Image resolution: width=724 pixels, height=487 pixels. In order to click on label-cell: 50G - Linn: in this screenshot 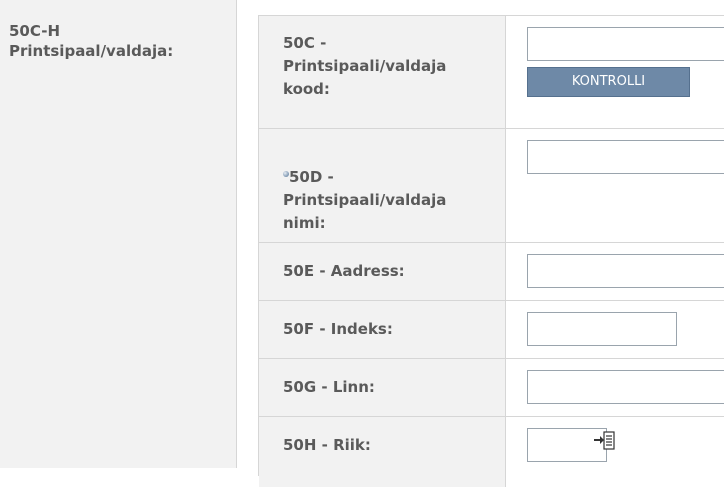, I will do `click(382, 387)`.